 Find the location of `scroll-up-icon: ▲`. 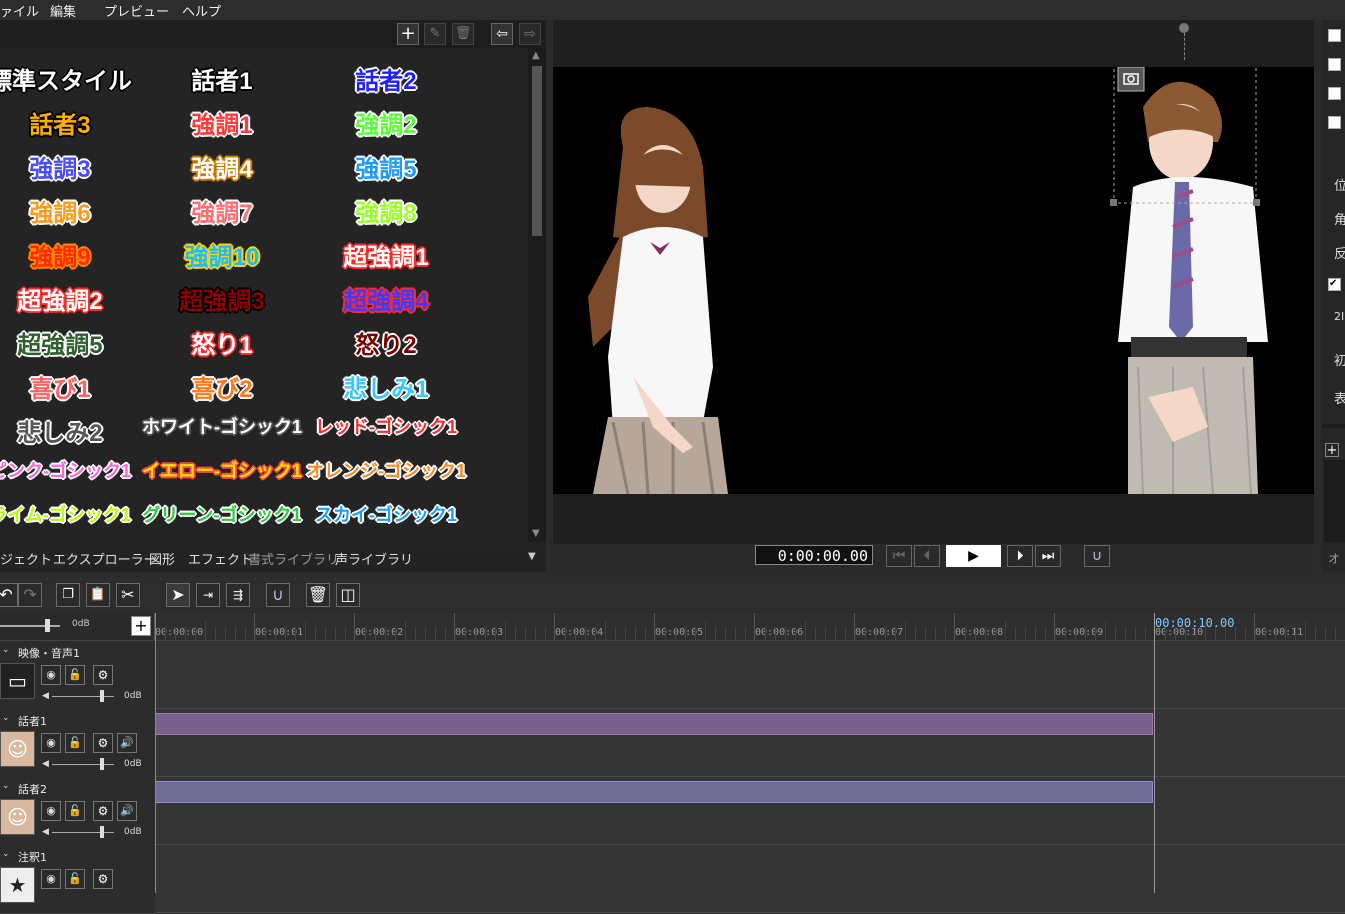

scroll-up-icon: ▲ is located at coordinates (536, 55).